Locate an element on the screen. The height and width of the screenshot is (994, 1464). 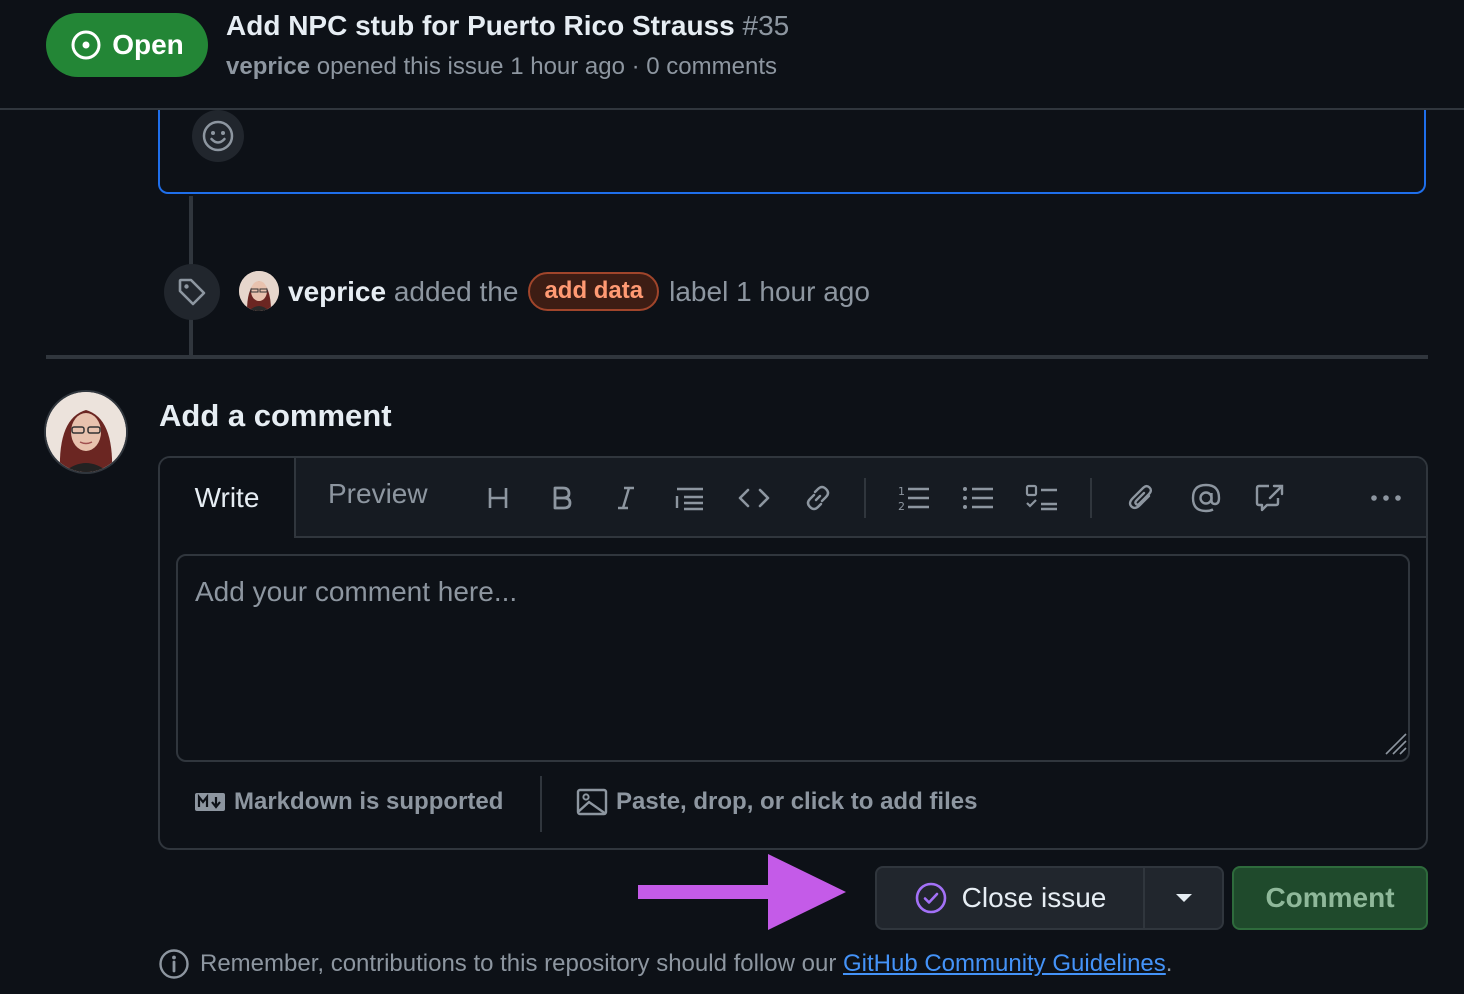
mention-button is located at coordinates (1206, 498).